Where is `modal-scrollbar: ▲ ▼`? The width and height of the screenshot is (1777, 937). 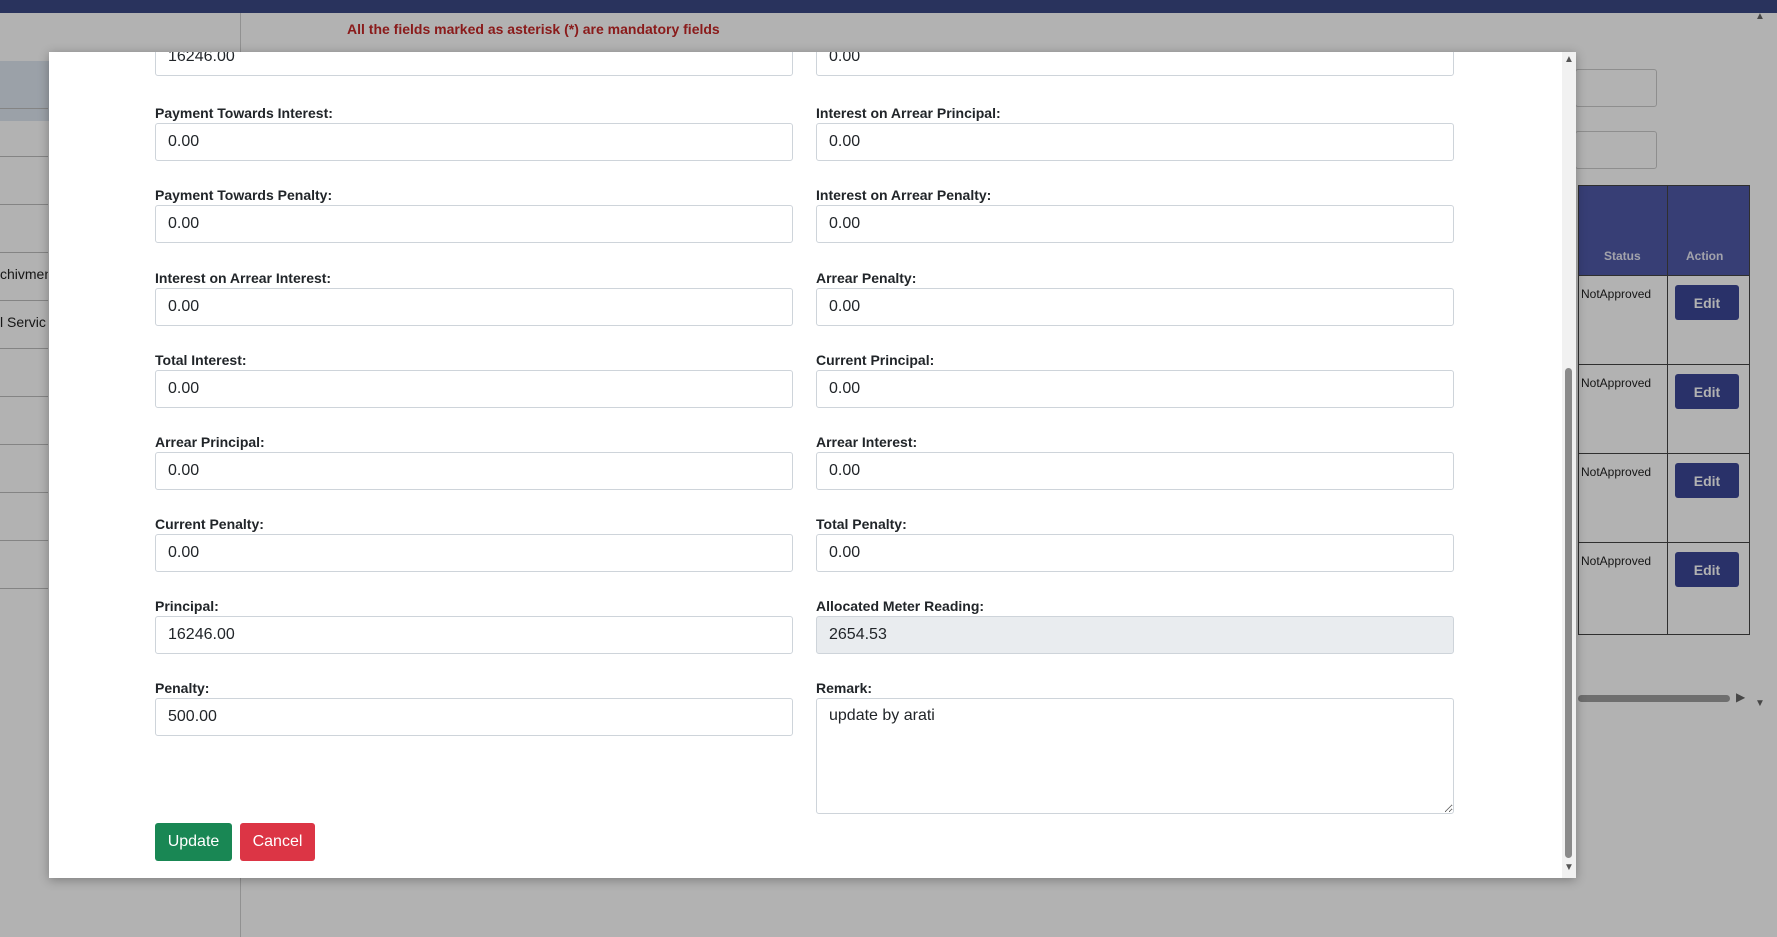 modal-scrollbar: ▲ ▼ is located at coordinates (1569, 465).